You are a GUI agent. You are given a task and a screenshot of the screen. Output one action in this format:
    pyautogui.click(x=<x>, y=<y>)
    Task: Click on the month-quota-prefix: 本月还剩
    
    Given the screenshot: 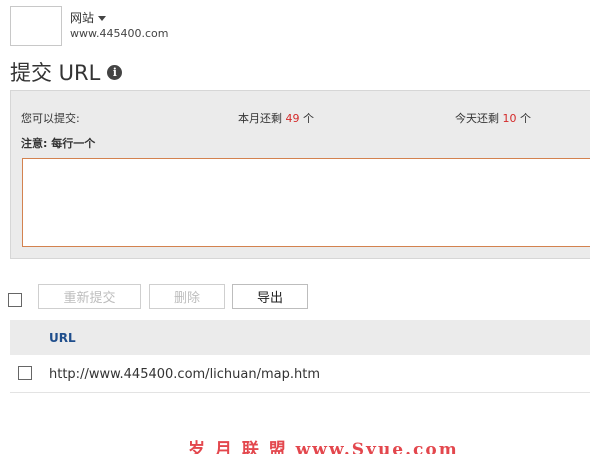 What is the action you would take?
    pyautogui.click(x=260, y=118)
    